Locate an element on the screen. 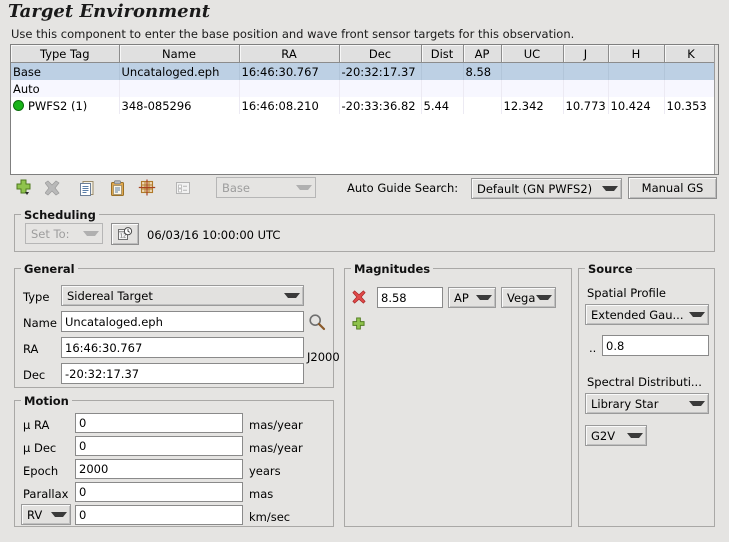  pm-dec-input: 0 is located at coordinates (159, 446).